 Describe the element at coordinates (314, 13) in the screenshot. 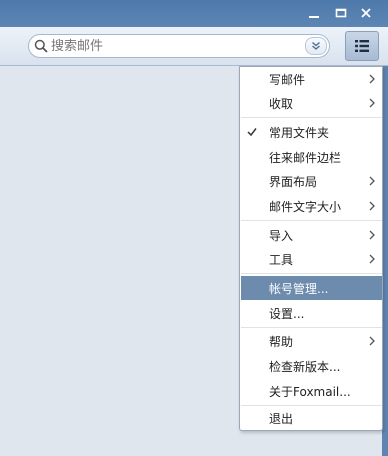

I see `minimize-icon` at that location.